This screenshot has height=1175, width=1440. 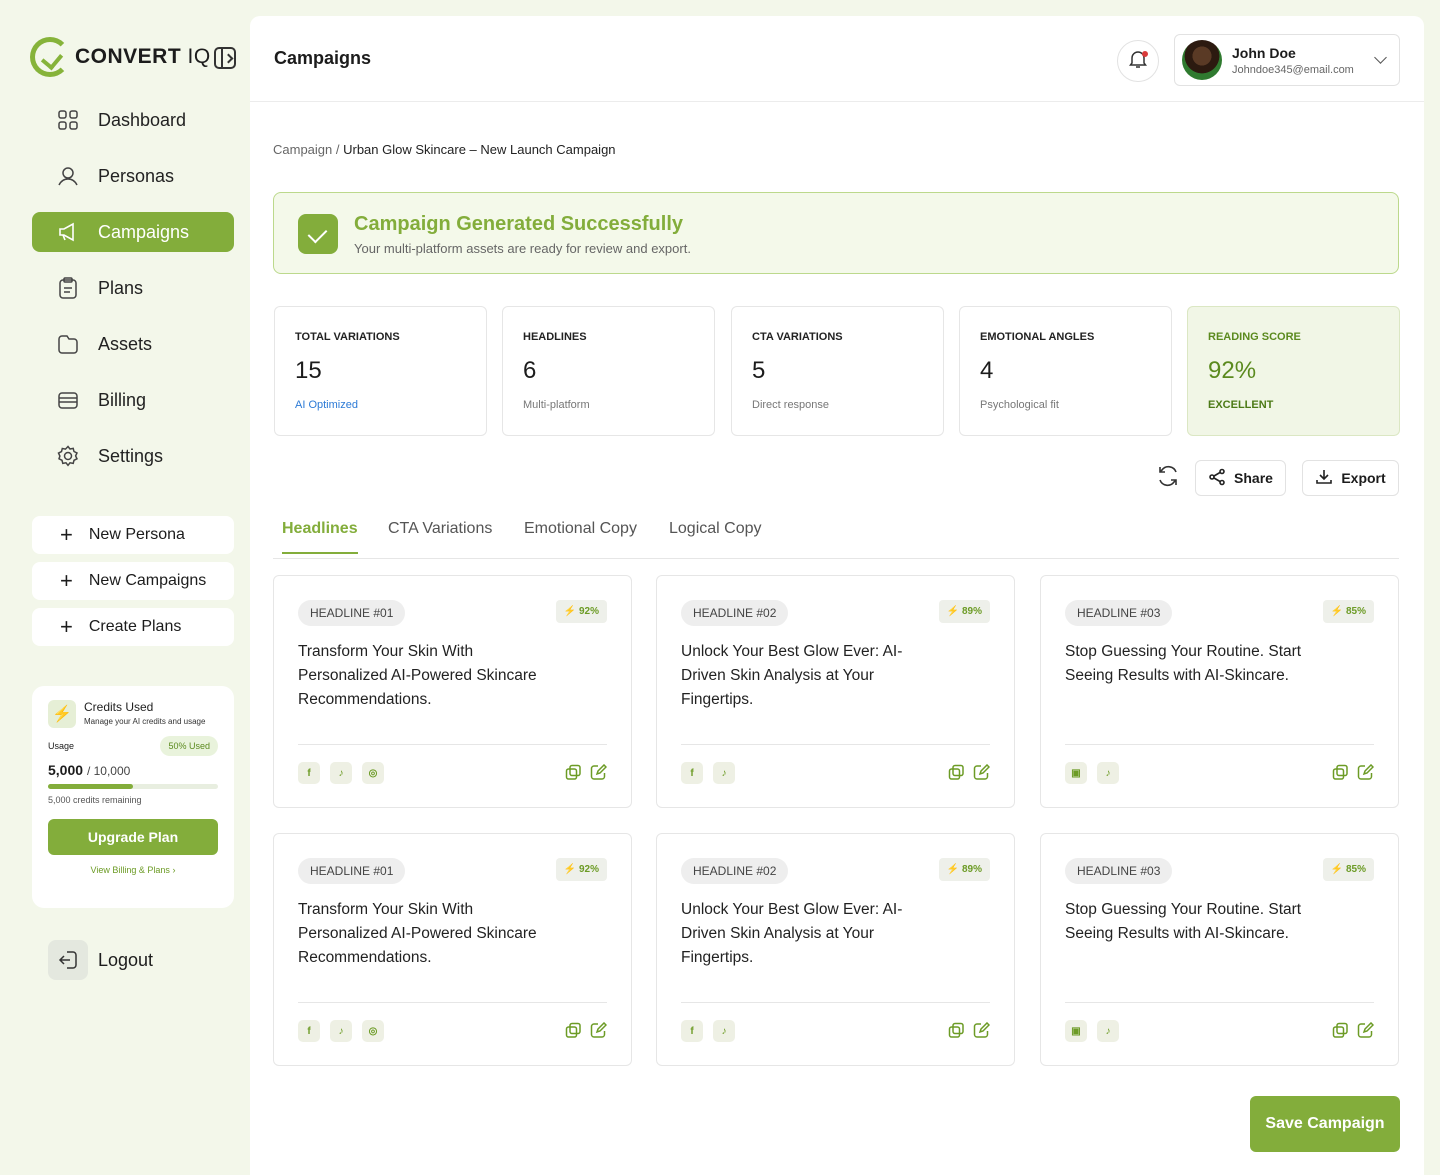 I want to click on quick-action-label: Create Plans, so click(x=135, y=626).